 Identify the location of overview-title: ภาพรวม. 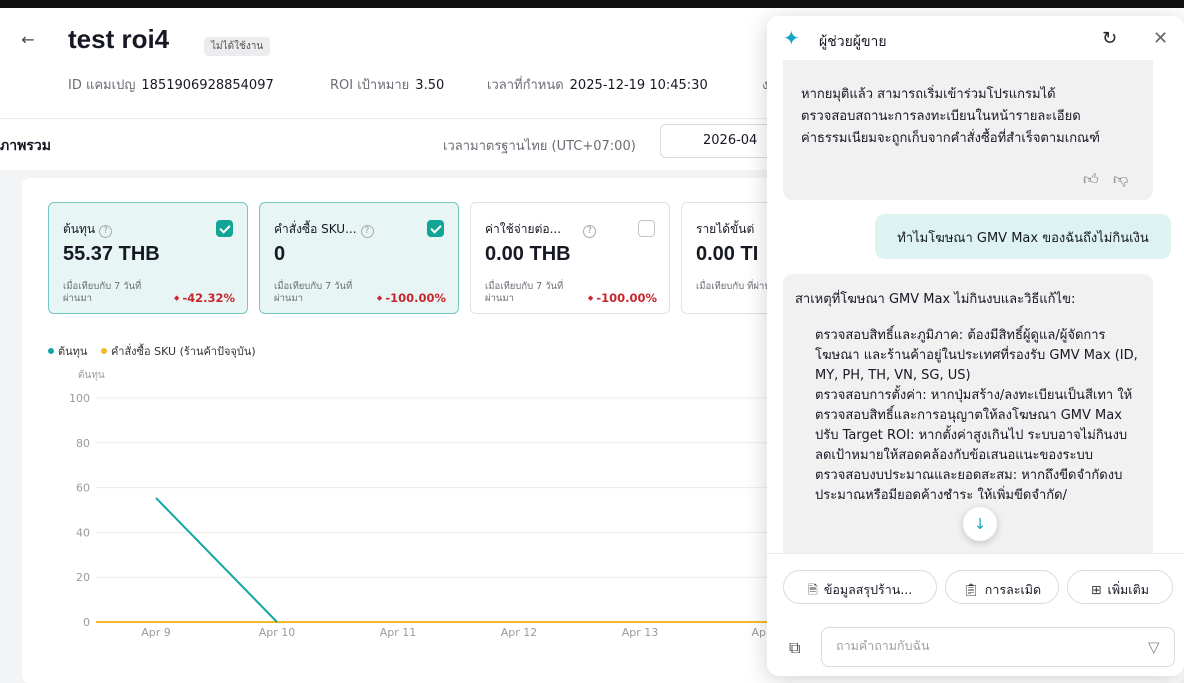
(25, 146).